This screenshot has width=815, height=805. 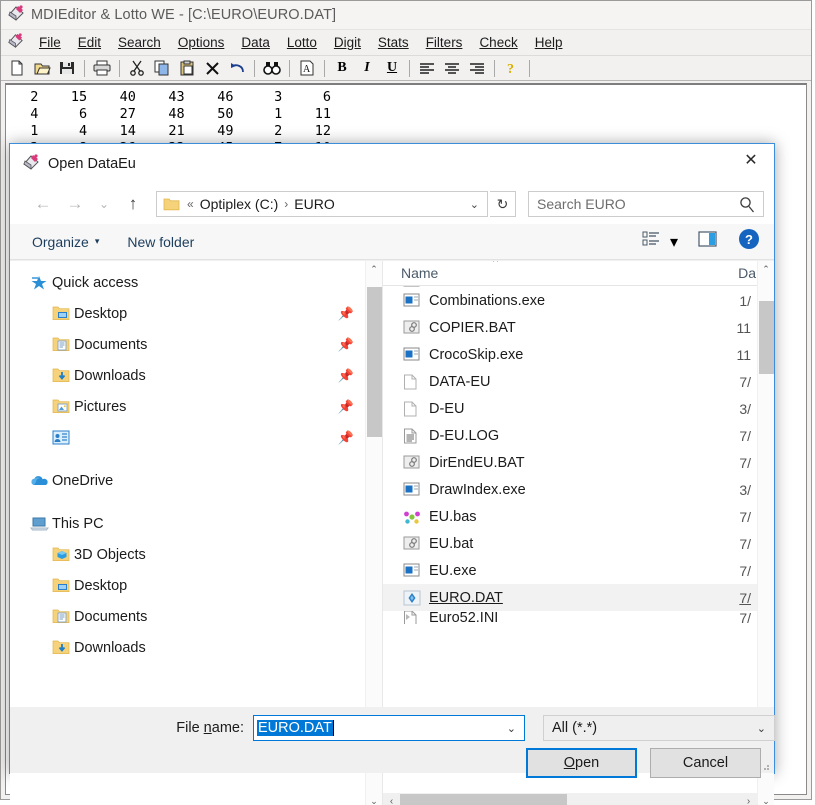 What do you see at coordinates (342, 68) in the screenshot?
I see `bold-icon: B` at bounding box center [342, 68].